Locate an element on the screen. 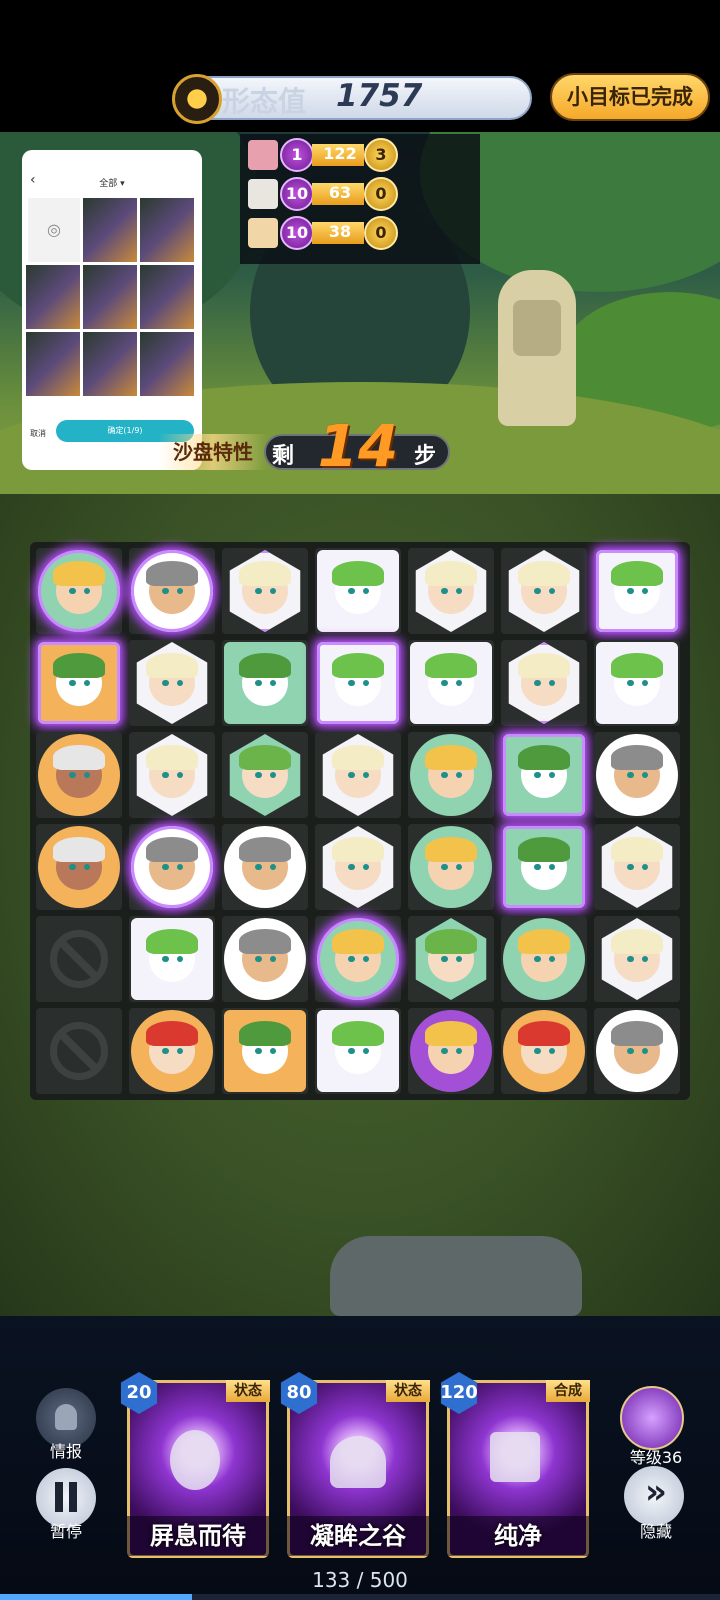 The image size is (720, 1600). bell-icon is located at coordinates (66, 1417).